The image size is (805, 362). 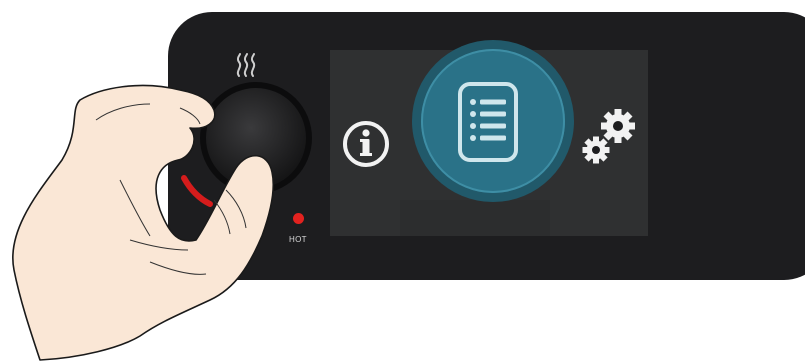 What do you see at coordinates (366, 144) in the screenshot?
I see `info-icon` at bounding box center [366, 144].